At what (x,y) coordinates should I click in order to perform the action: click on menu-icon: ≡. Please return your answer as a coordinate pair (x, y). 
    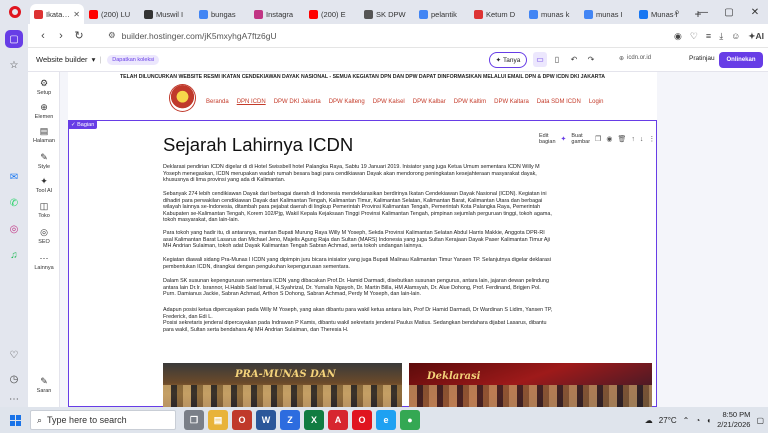
    Looking at the image, I should click on (708, 36).